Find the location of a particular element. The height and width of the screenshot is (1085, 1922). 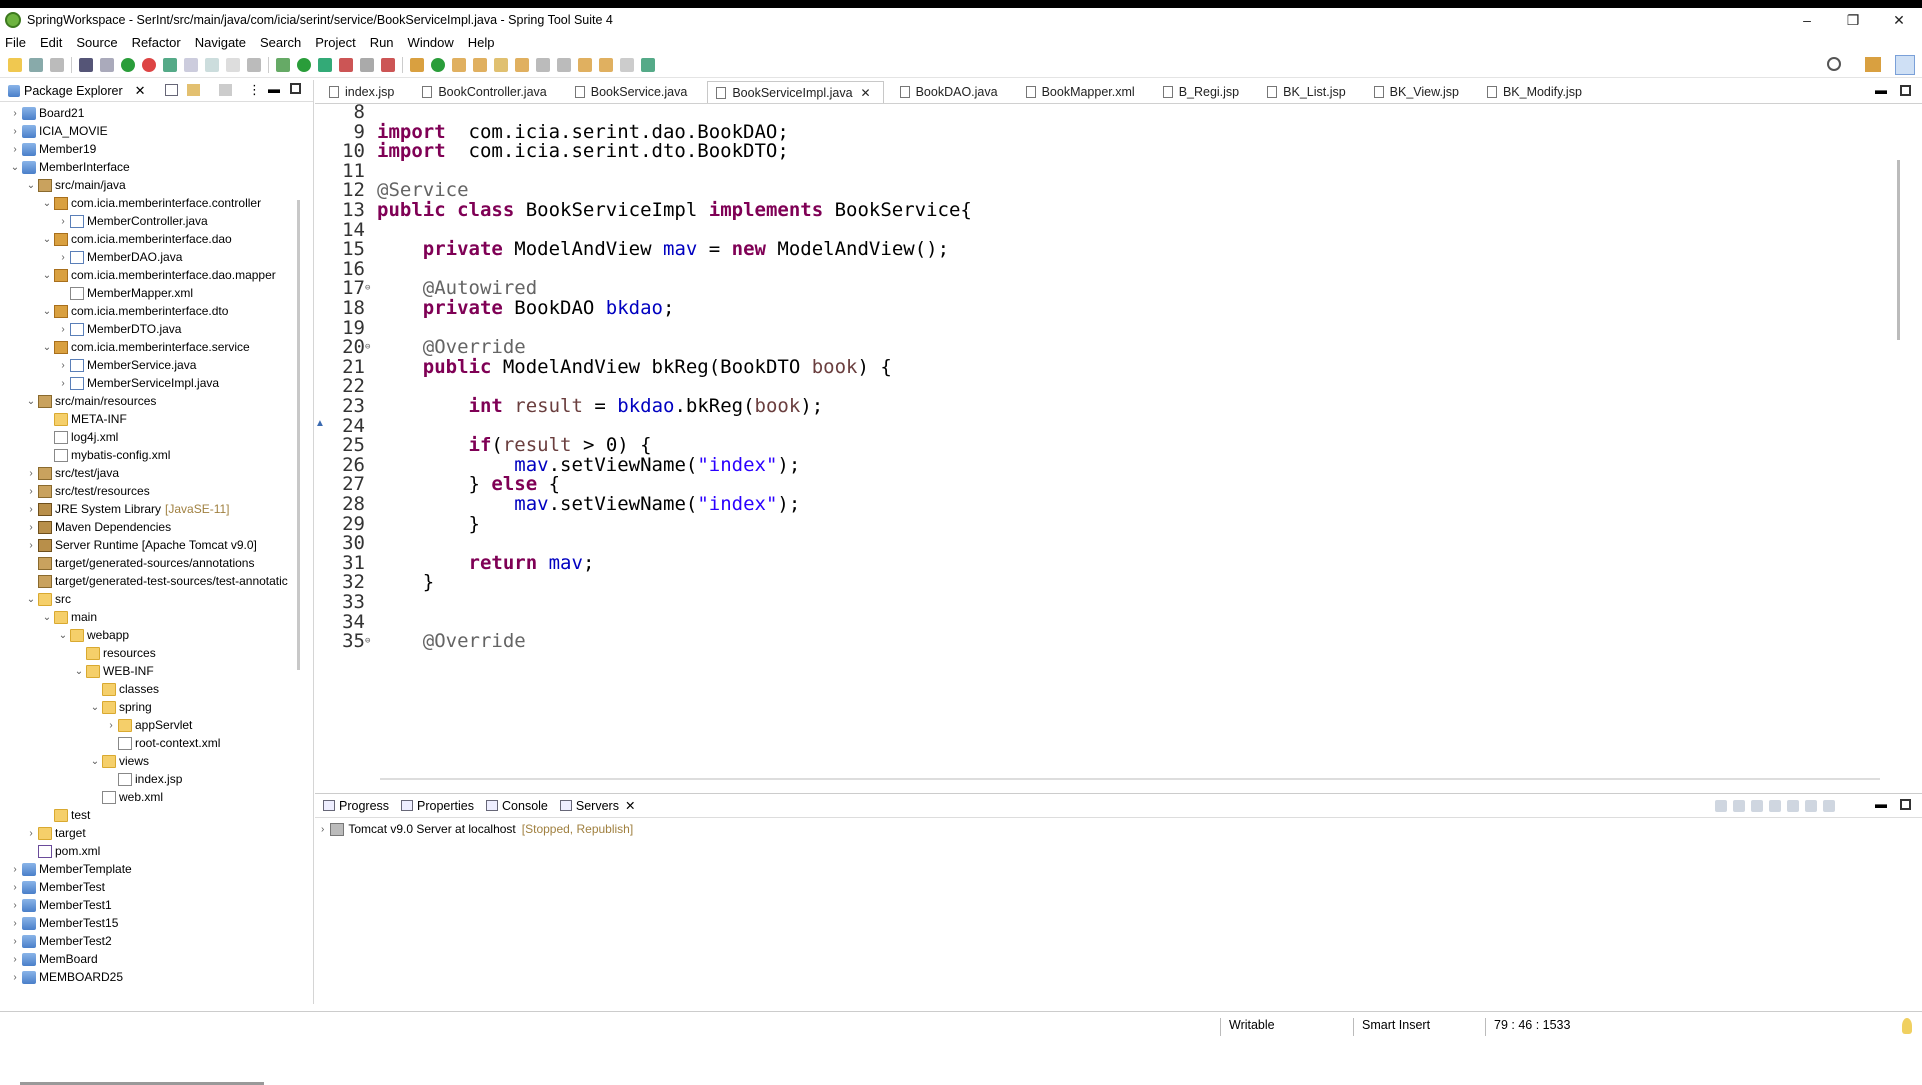

next-annotation-icon is located at coordinates (543, 64).